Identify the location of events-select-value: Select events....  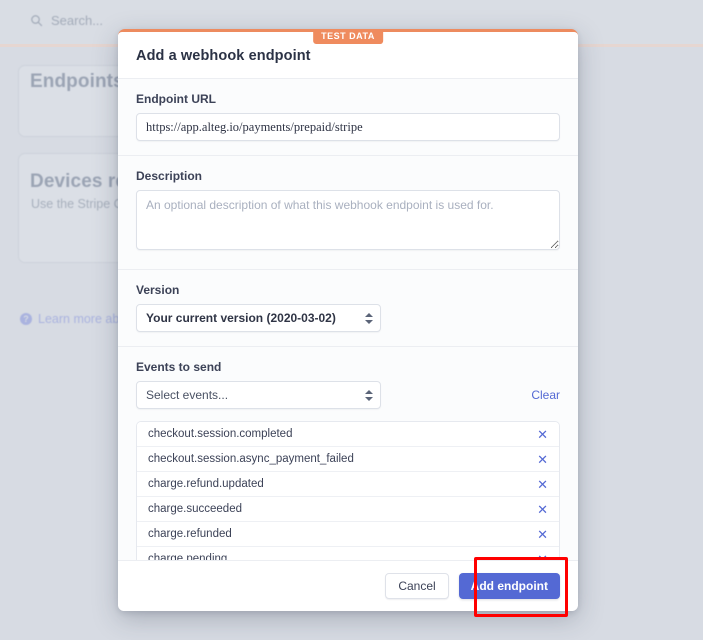
(258, 395).